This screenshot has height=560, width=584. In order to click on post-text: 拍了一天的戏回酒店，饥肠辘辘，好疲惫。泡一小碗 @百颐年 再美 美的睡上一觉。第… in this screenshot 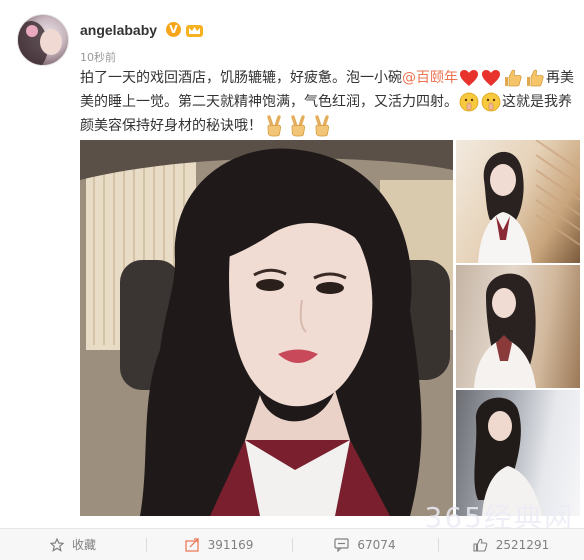, I will do `click(328, 102)`.